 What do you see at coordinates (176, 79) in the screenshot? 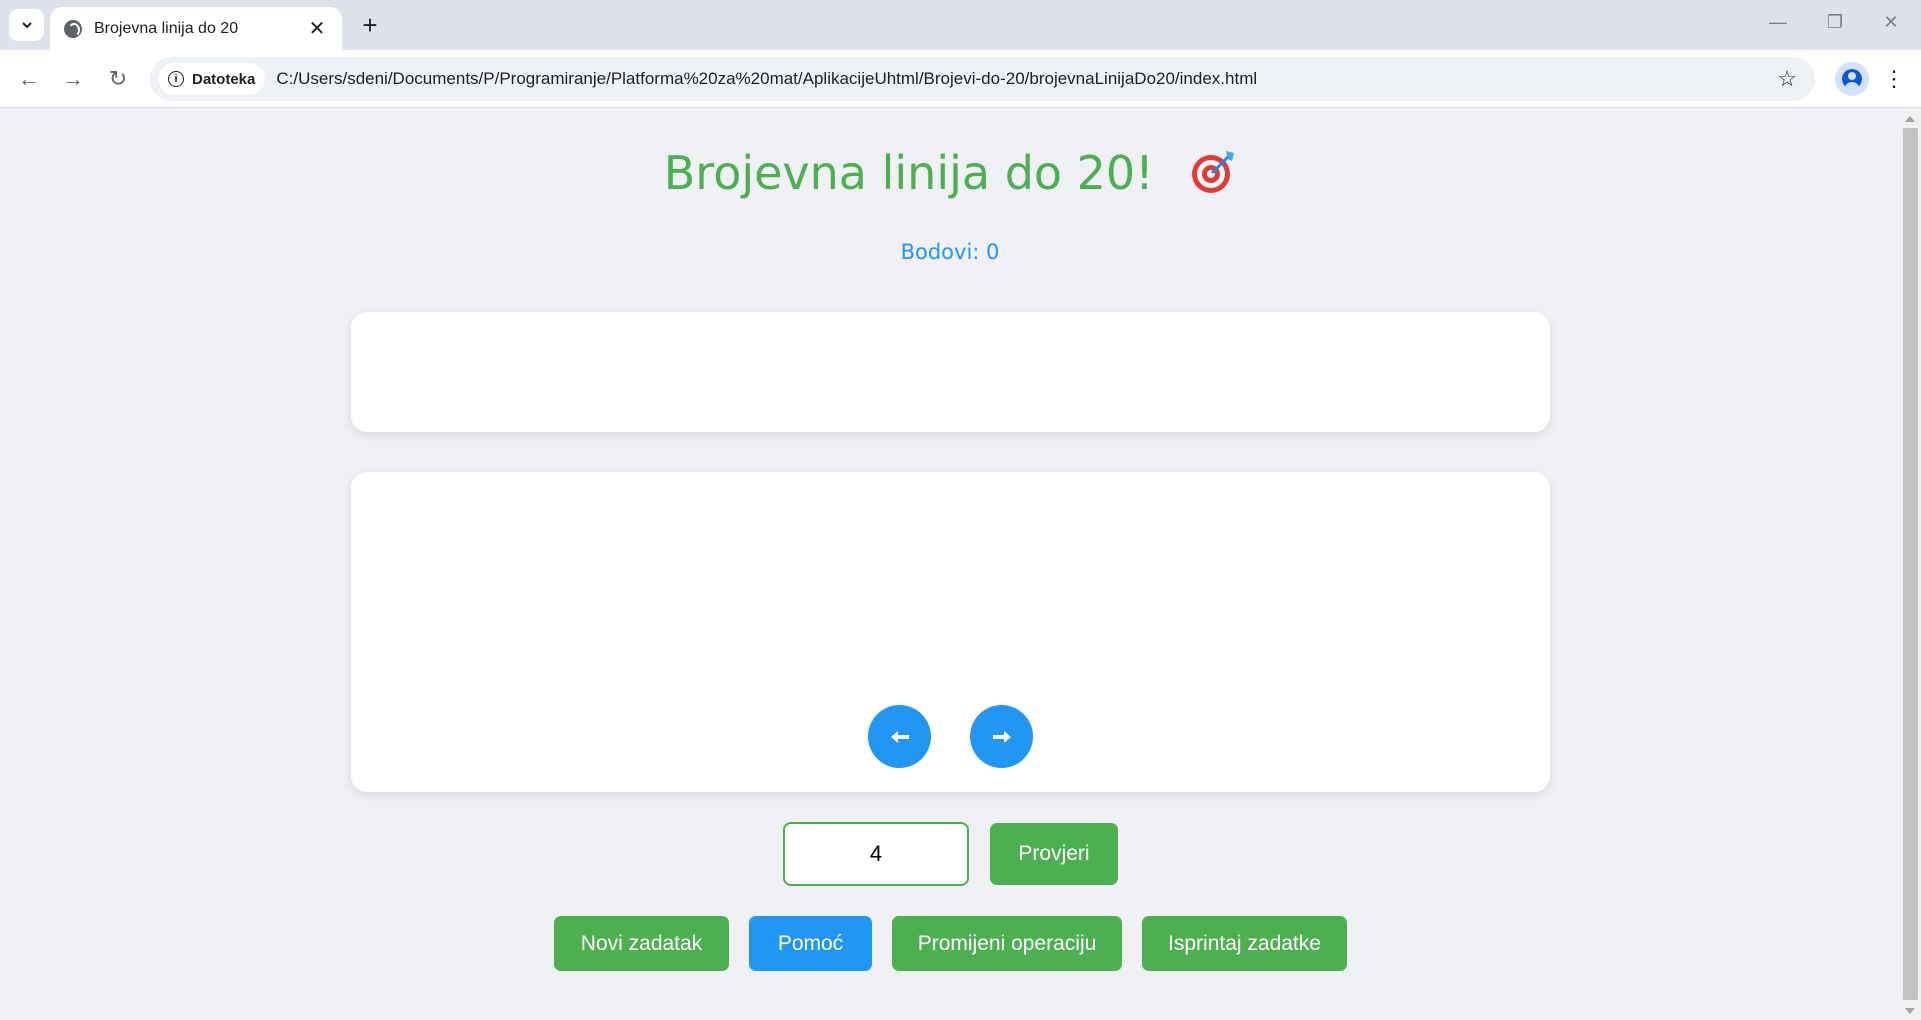
I see `info-icon: i` at bounding box center [176, 79].